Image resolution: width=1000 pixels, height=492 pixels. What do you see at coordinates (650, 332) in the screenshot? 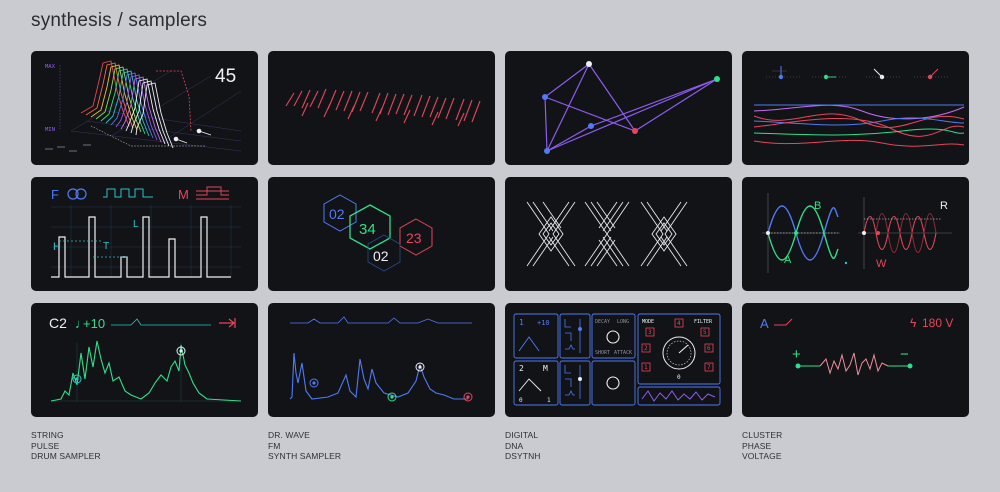
I see `n1: 3` at bounding box center [650, 332].